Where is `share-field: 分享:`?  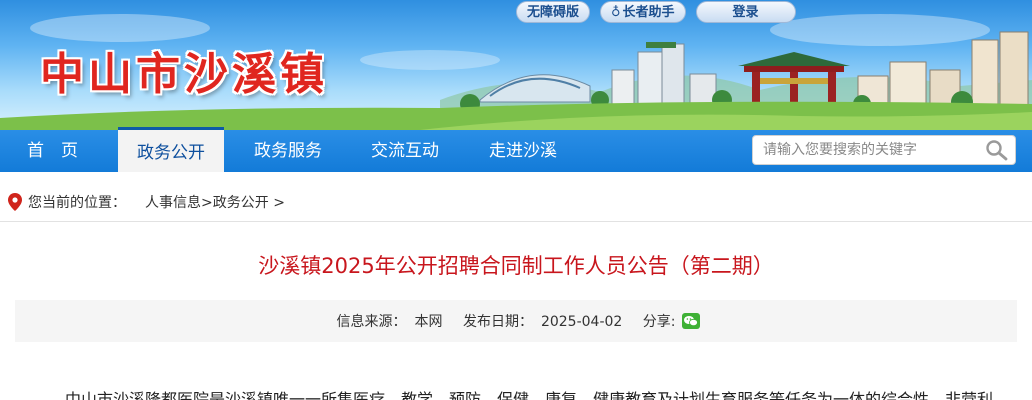
share-field: 分享: is located at coordinates (669, 321).